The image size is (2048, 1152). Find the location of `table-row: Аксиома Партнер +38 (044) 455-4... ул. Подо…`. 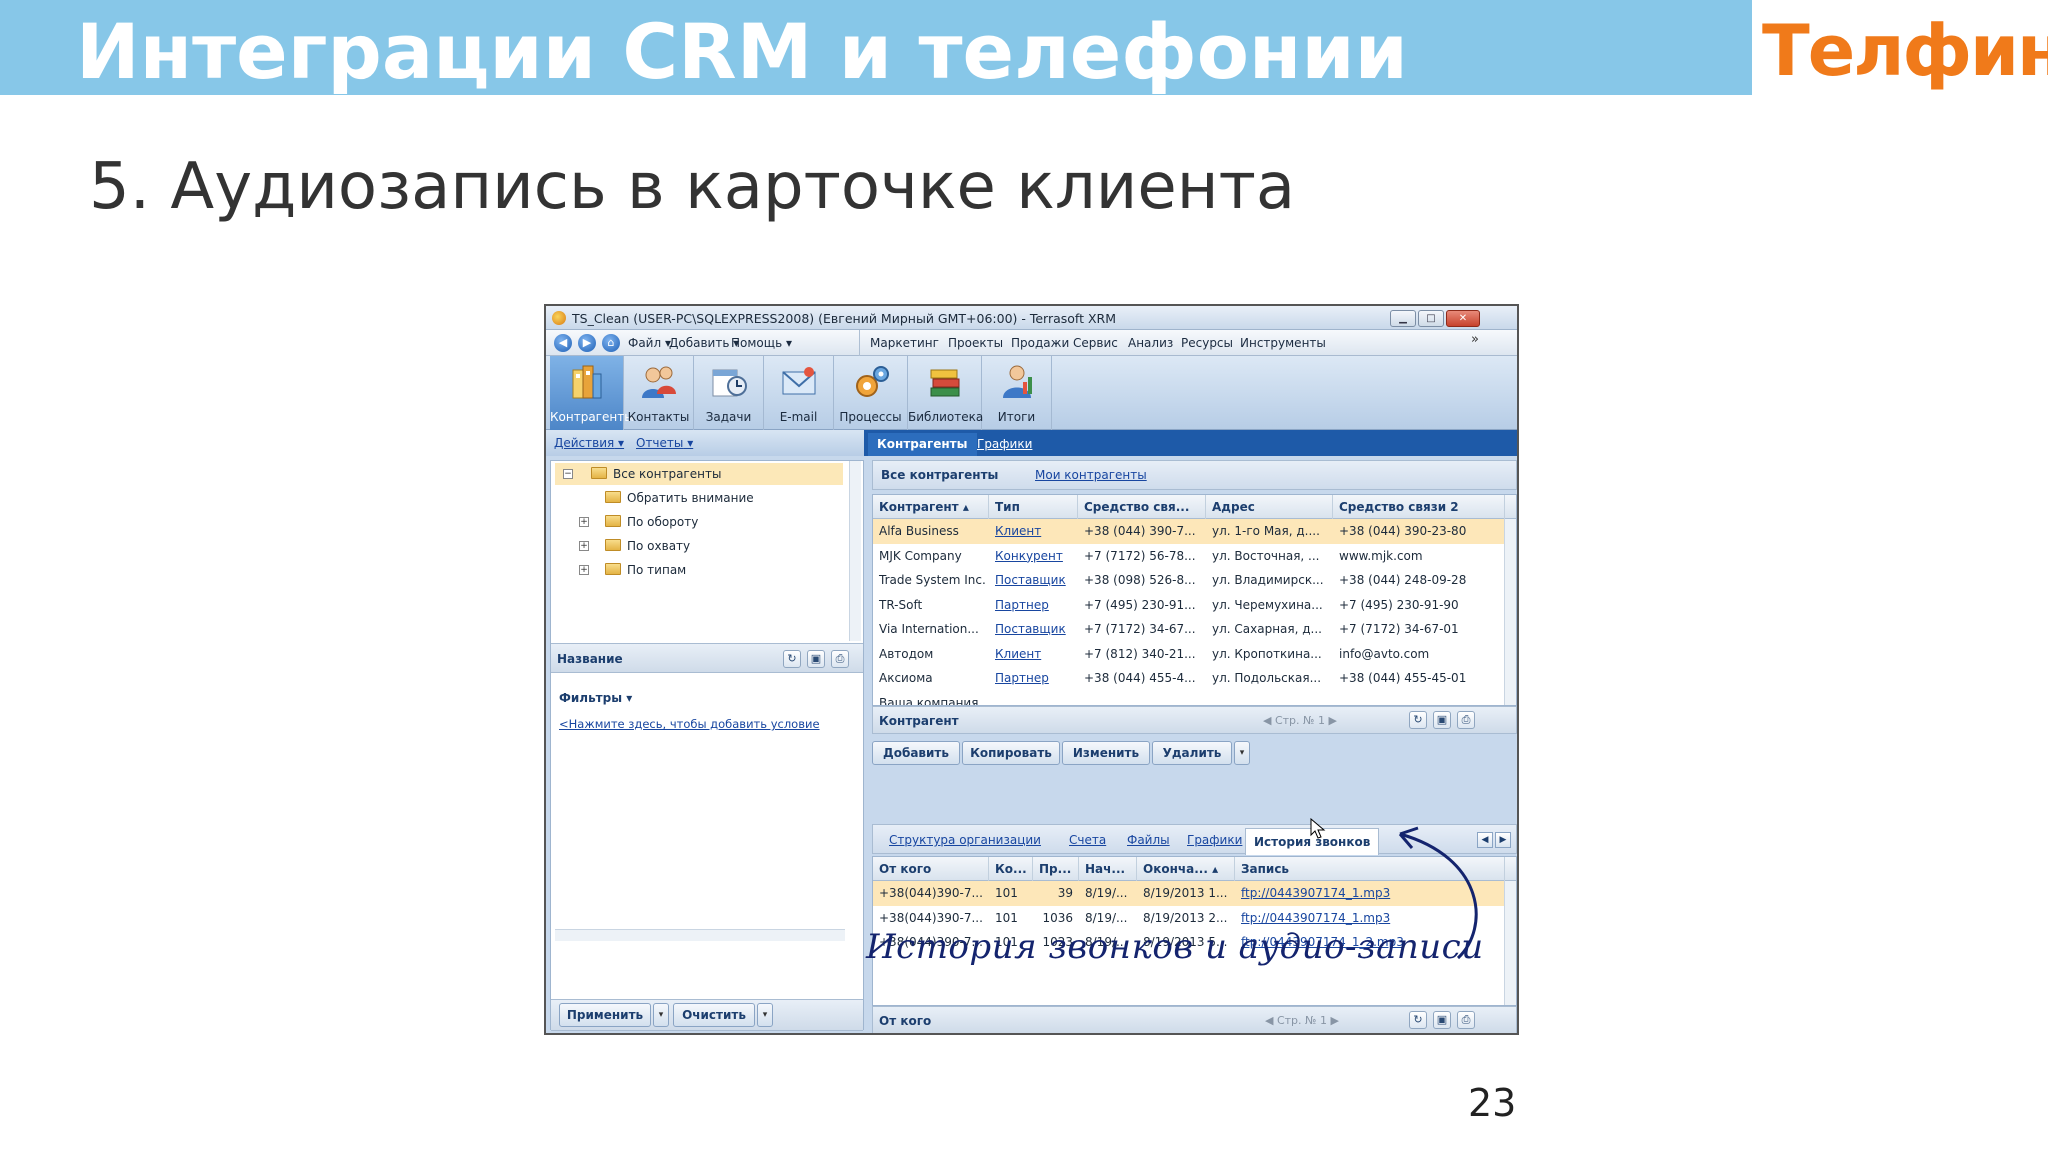

table-row: Аксиома Партнер +38 (044) 455-4... ул. Подо… is located at coordinates (1188, 678).